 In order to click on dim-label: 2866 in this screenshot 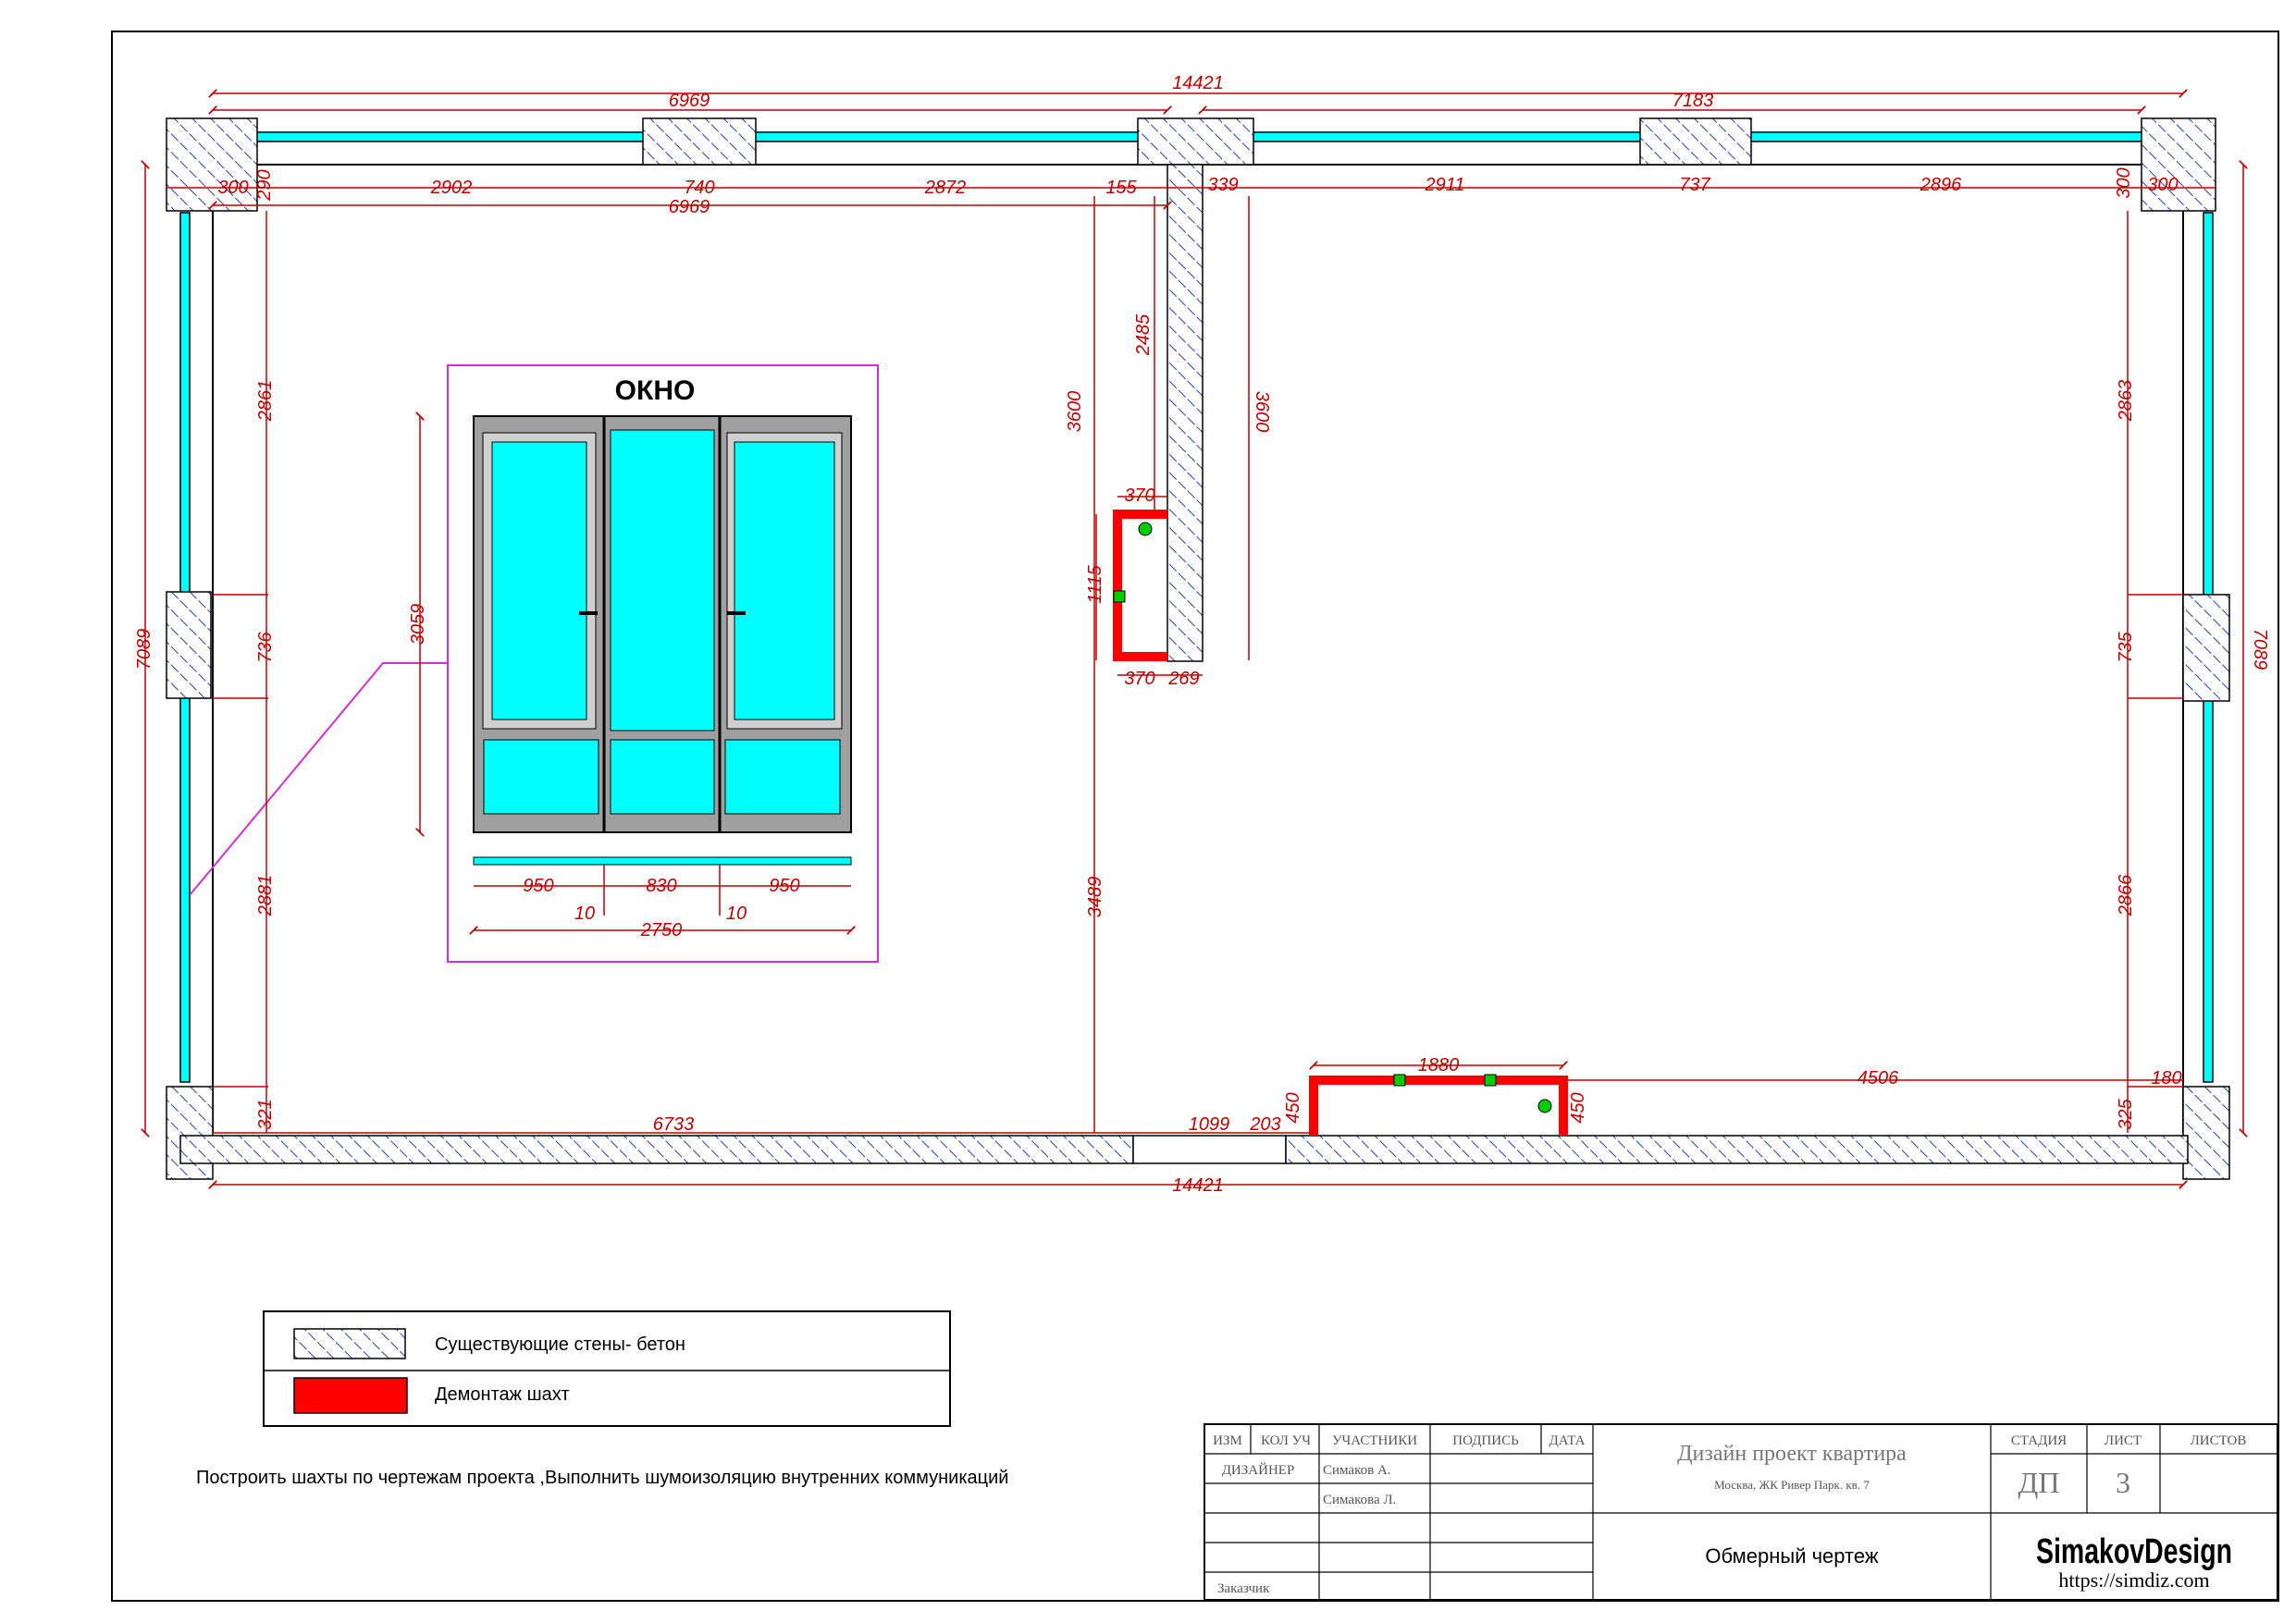, I will do `click(2126, 895)`.